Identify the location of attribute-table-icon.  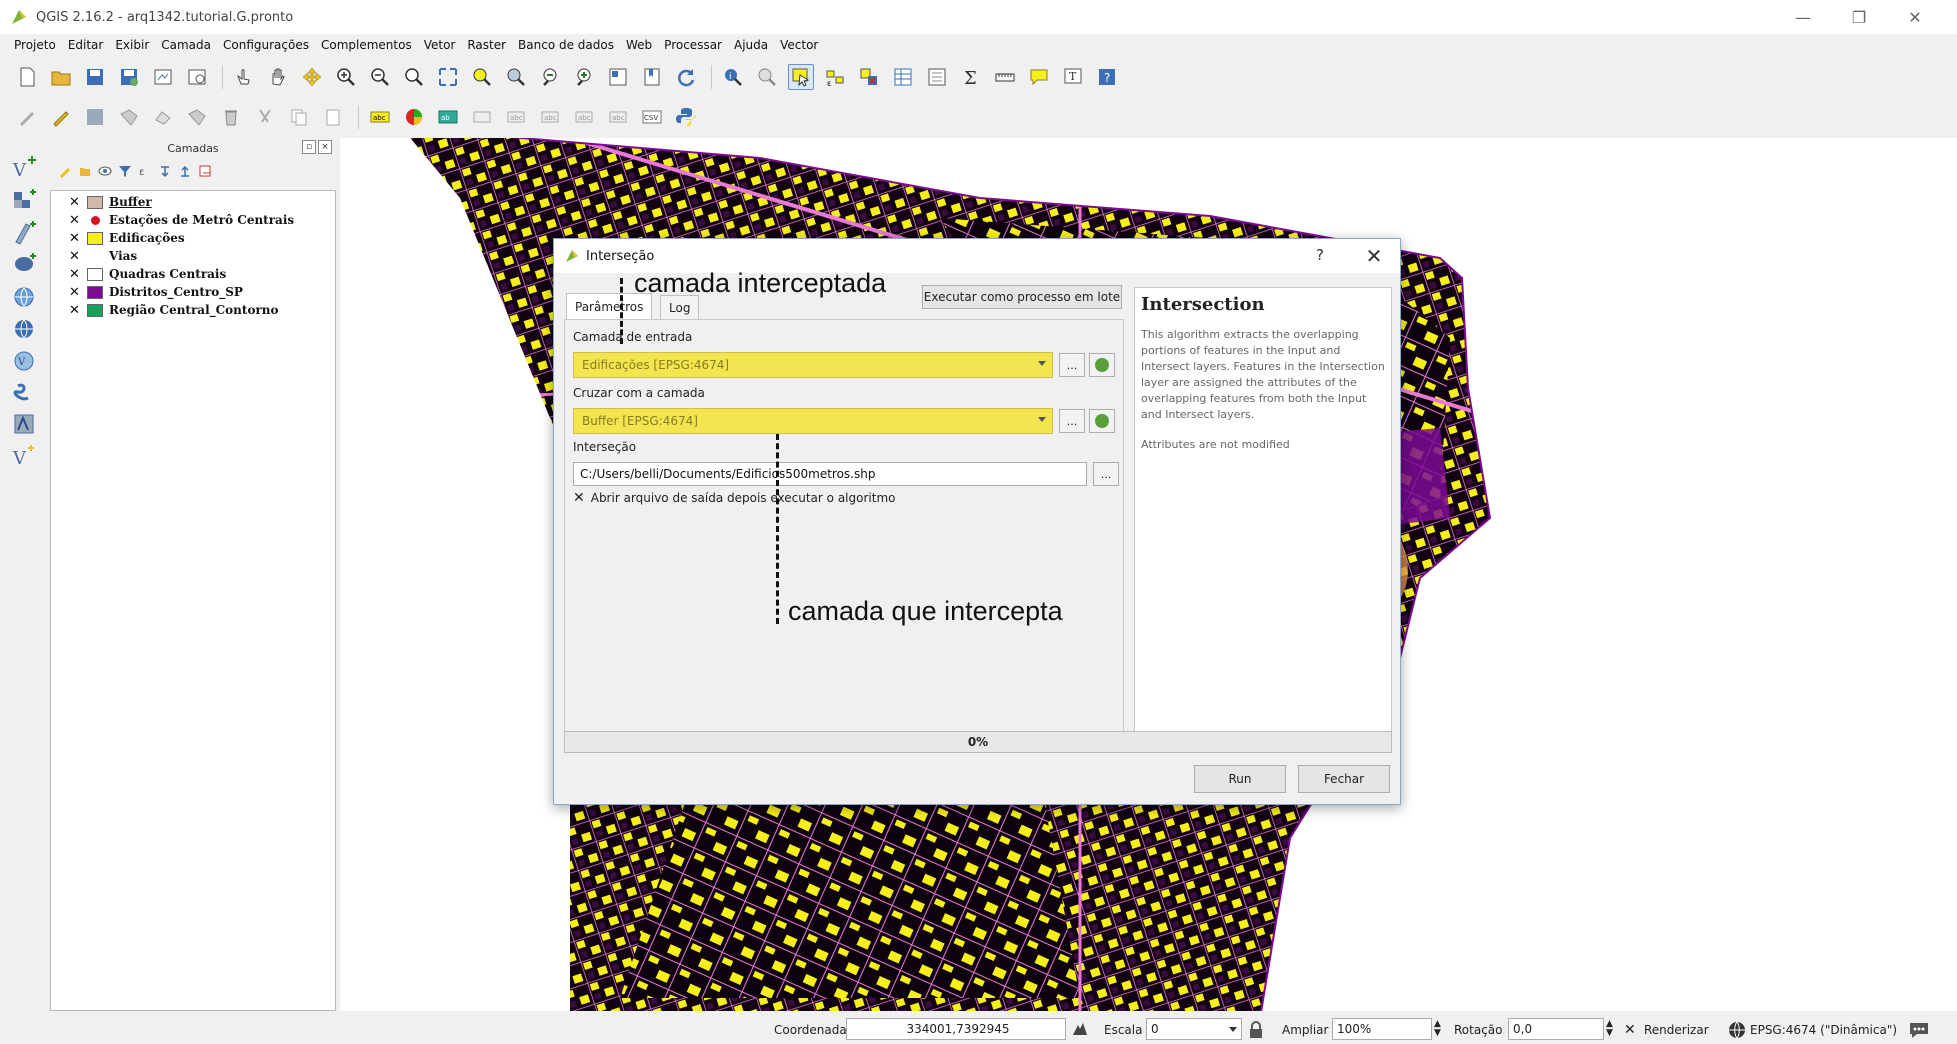
(903, 77).